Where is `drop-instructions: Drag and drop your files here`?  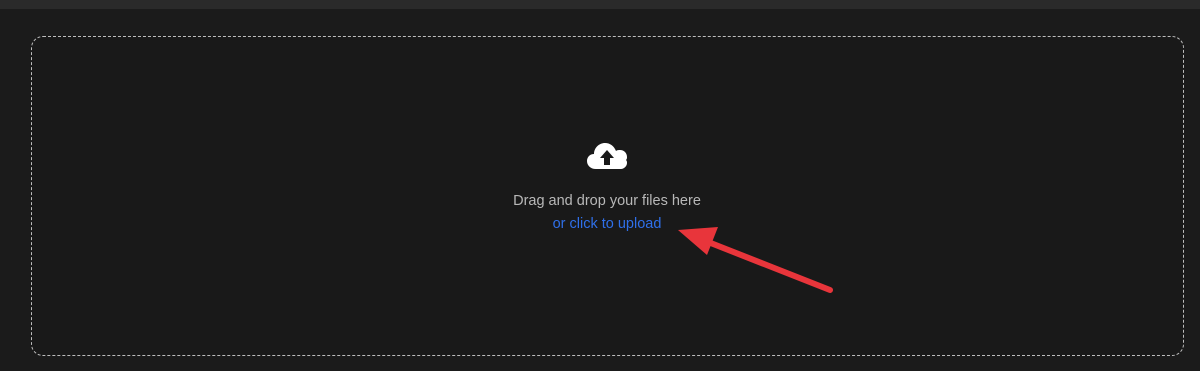
drop-instructions: Drag and drop your files here is located at coordinates (607, 201).